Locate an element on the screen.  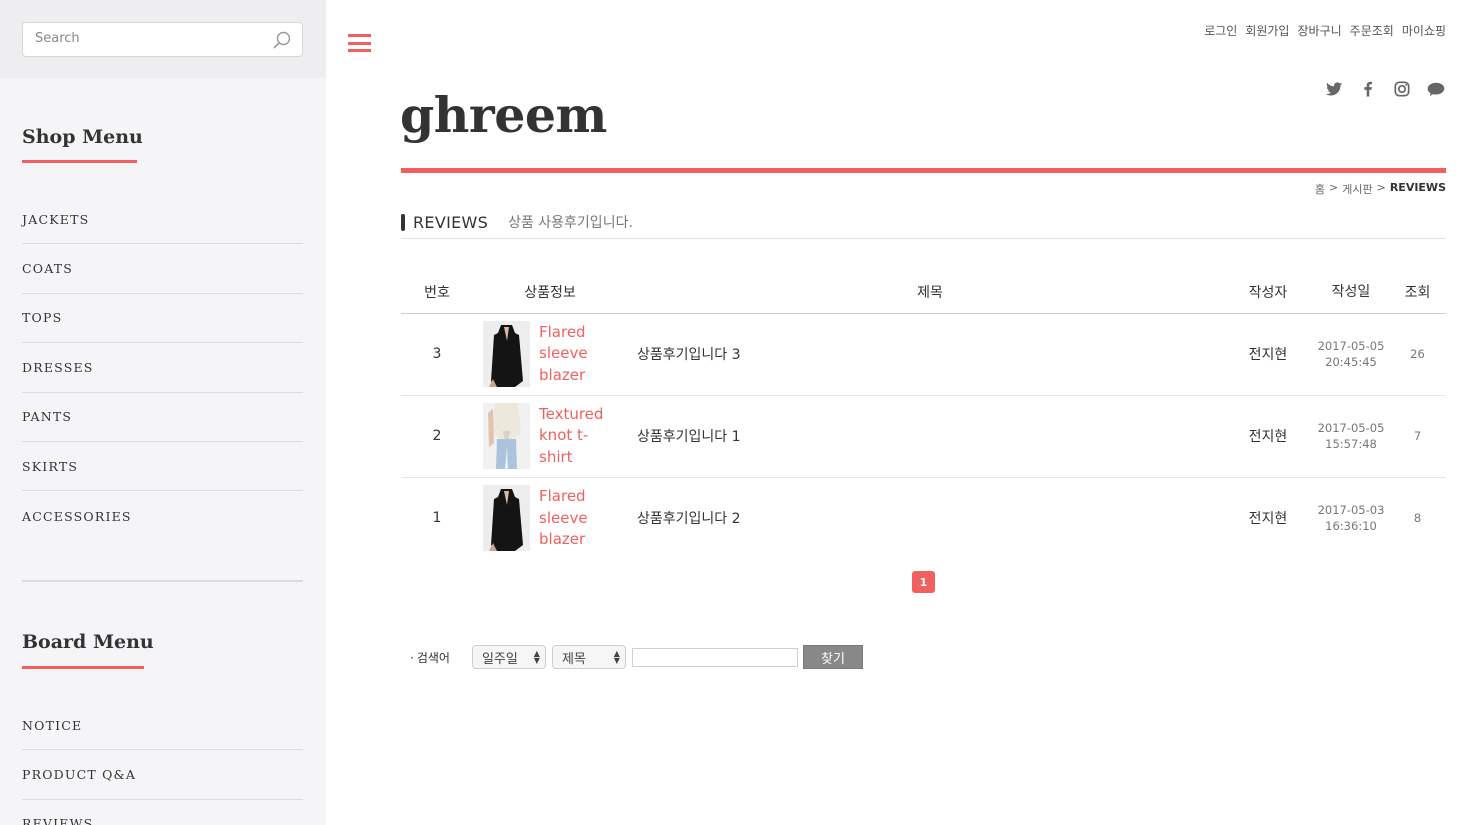
shop-menu-item-coats: COATS is located at coordinates (162, 269).